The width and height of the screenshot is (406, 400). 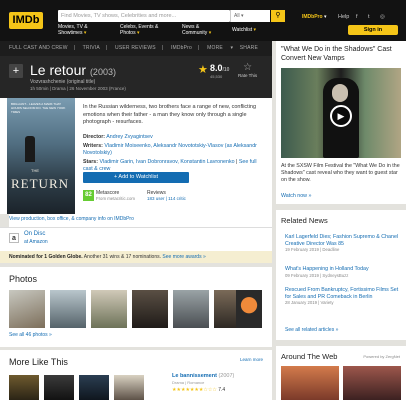 I want to click on nav-celebs-menu: Celebs, Events & Photos ▾, so click(x=141, y=30).